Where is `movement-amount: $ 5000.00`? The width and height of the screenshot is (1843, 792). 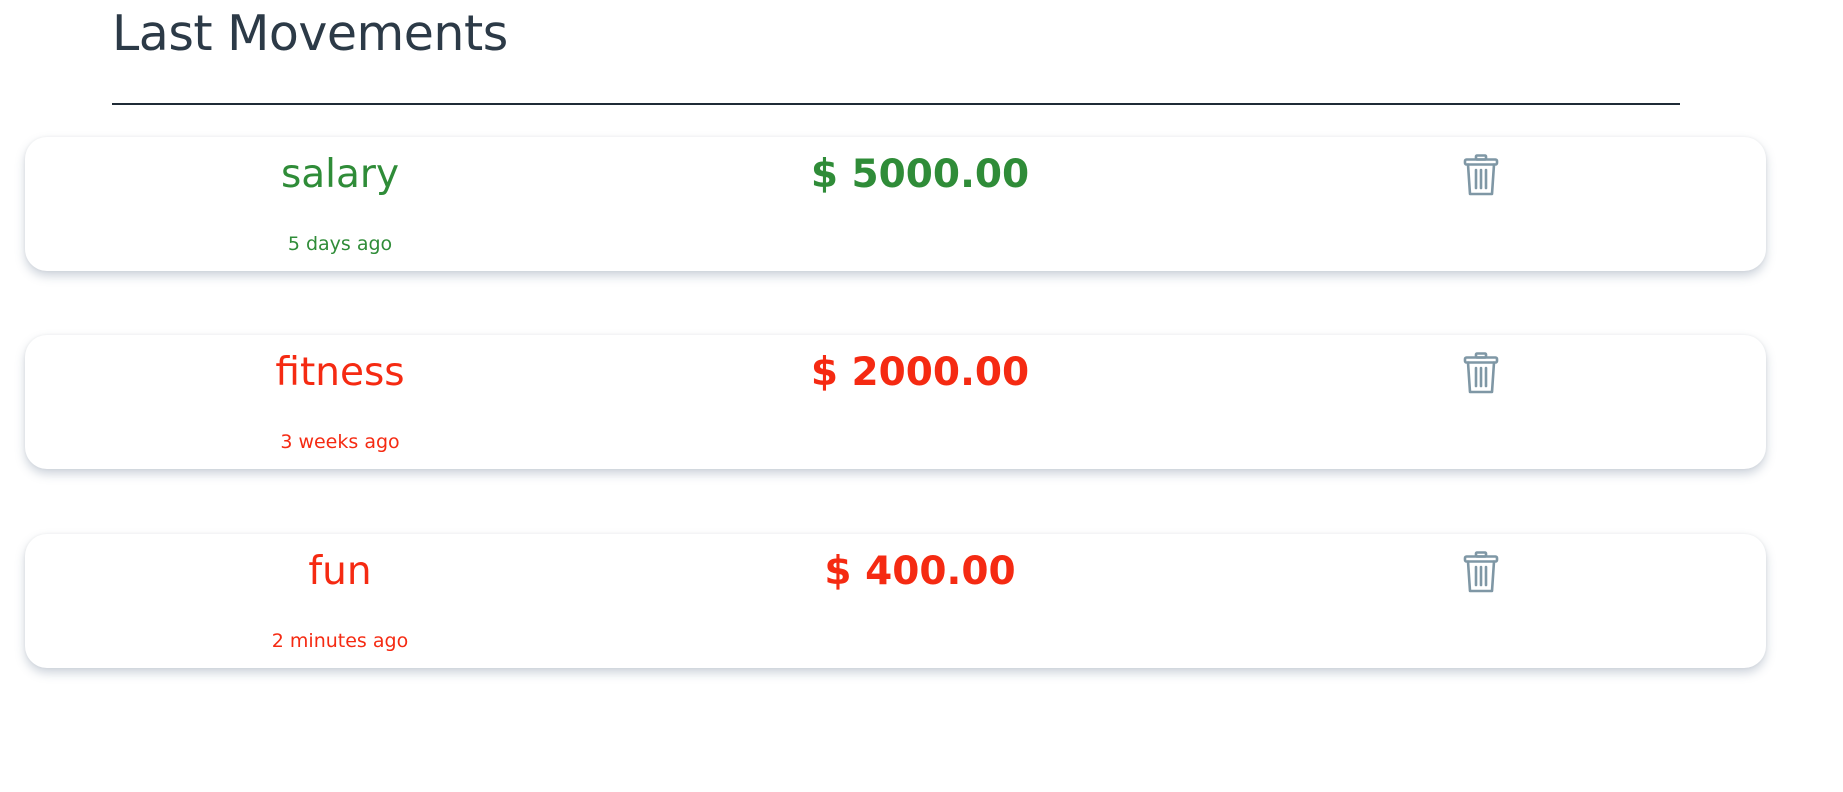
movement-amount: $ 5000.00 is located at coordinates (920, 174).